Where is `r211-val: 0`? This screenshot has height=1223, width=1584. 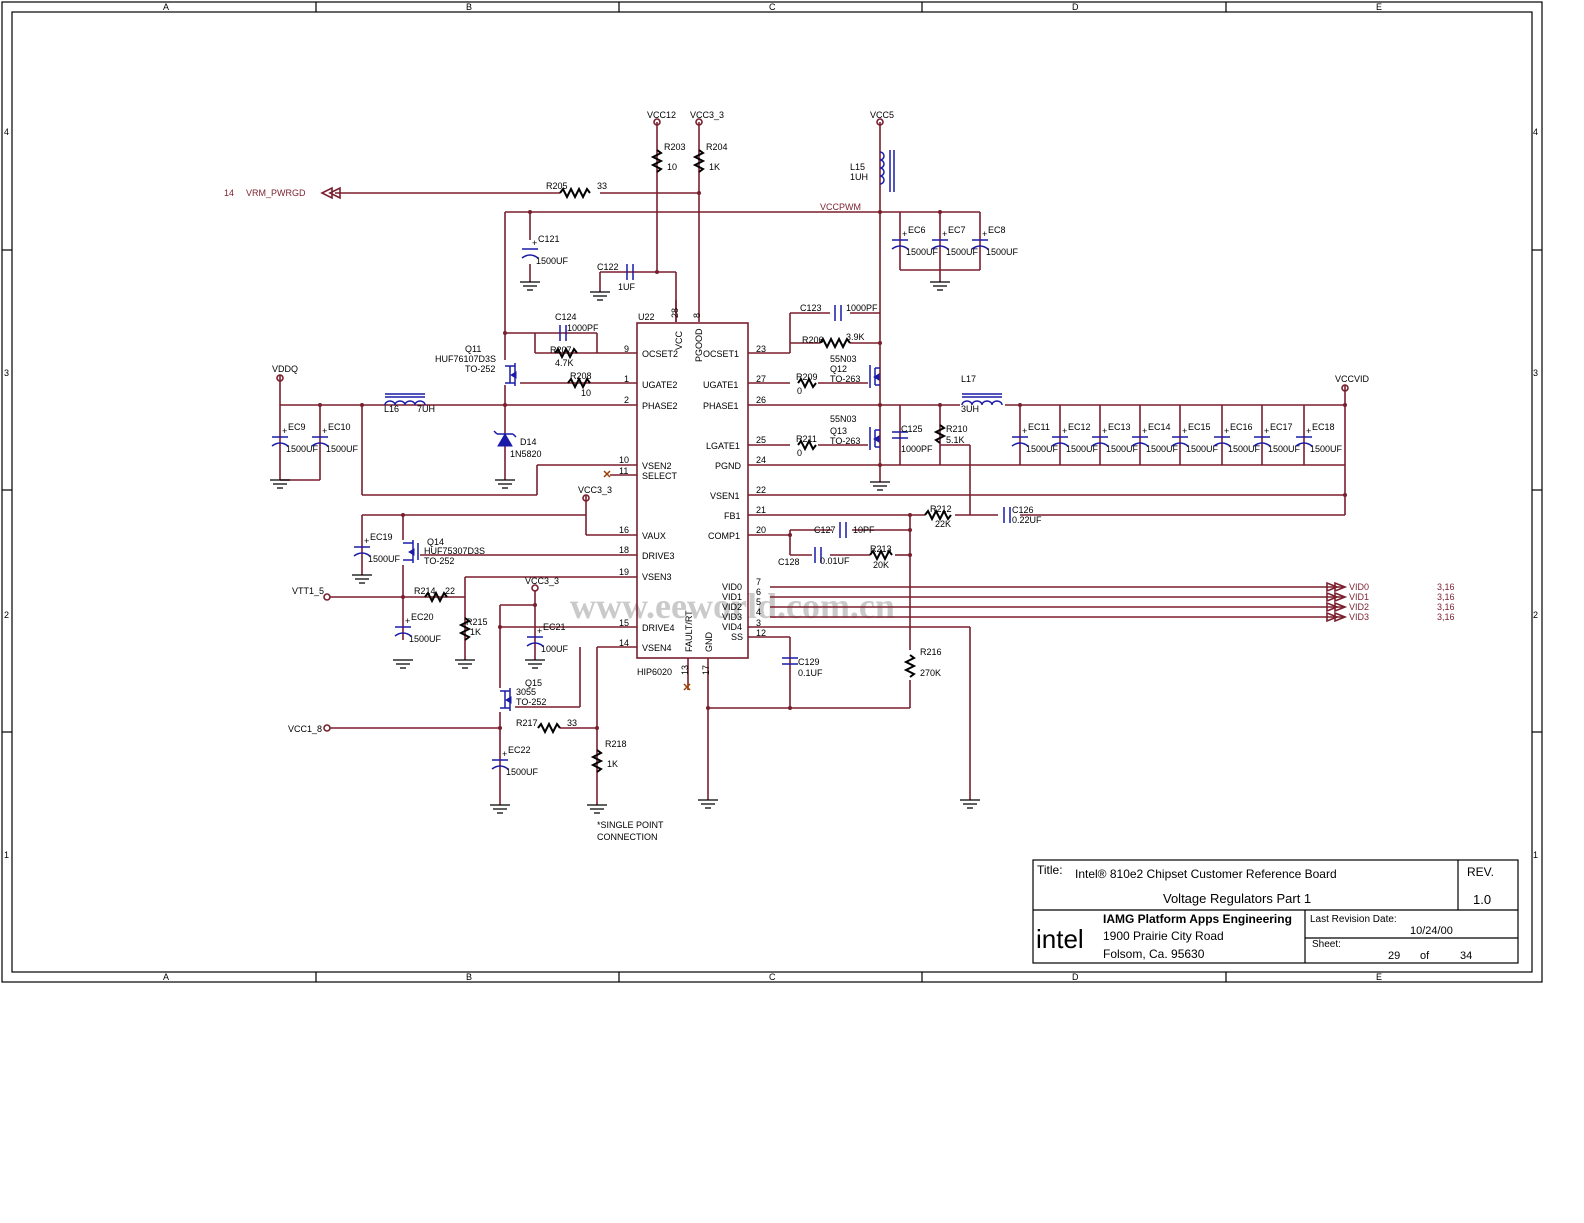
r211-val: 0 is located at coordinates (799, 453).